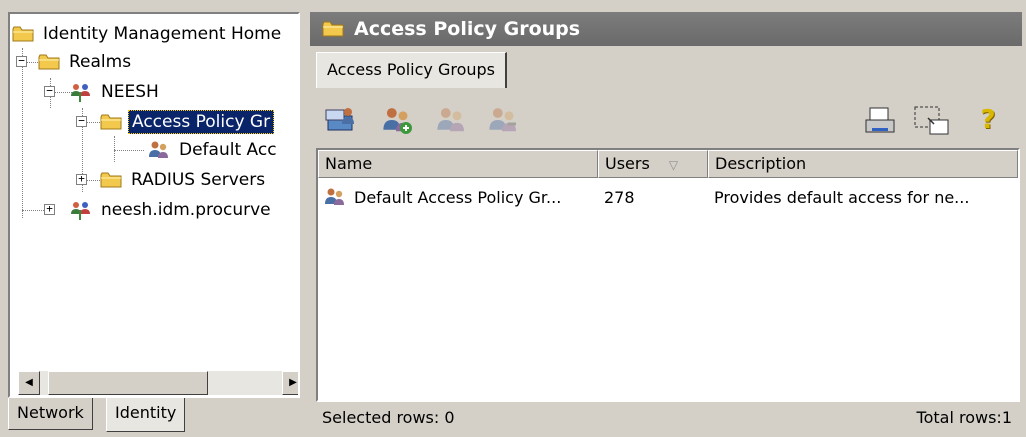 The image size is (1026, 437). I want to click on delete-group-button, so click(502, 120).